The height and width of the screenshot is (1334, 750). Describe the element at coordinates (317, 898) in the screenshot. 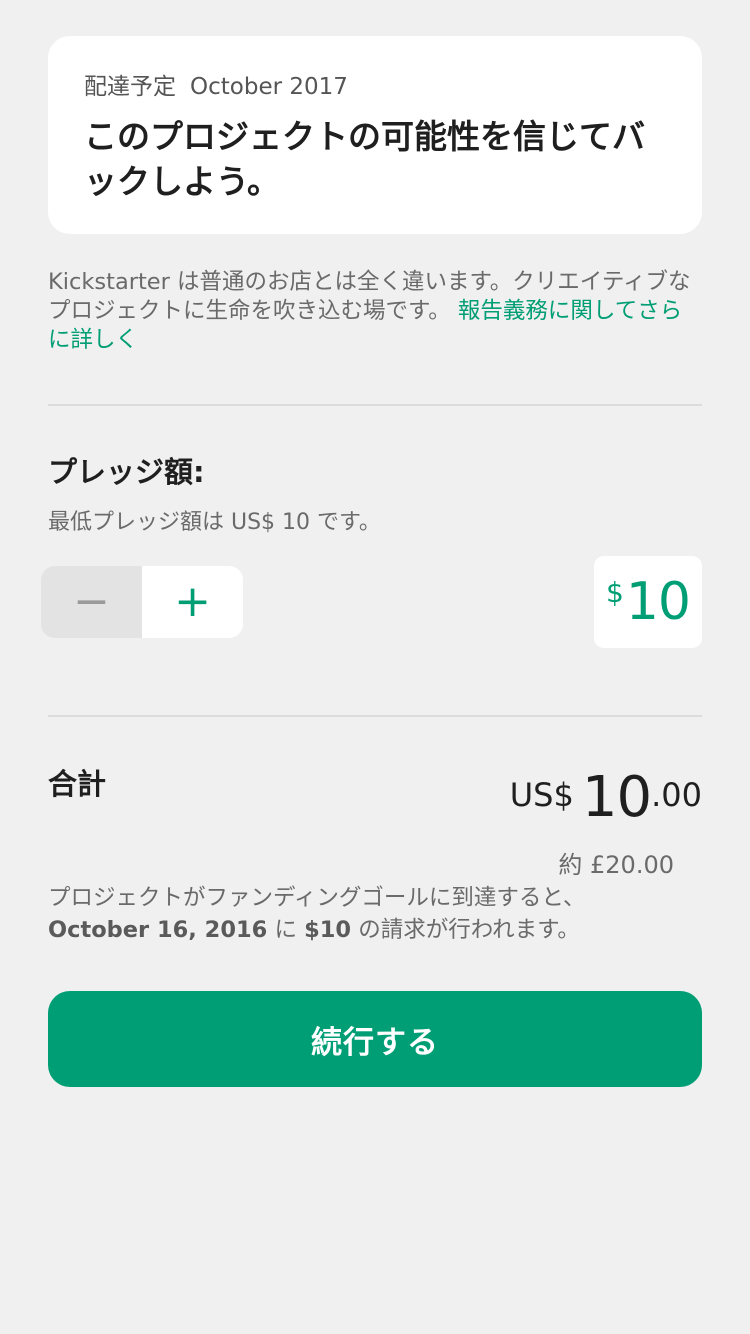

I see `charge-note-line1: プロジェクトがファンディングゴールに到達すると、` at that location.